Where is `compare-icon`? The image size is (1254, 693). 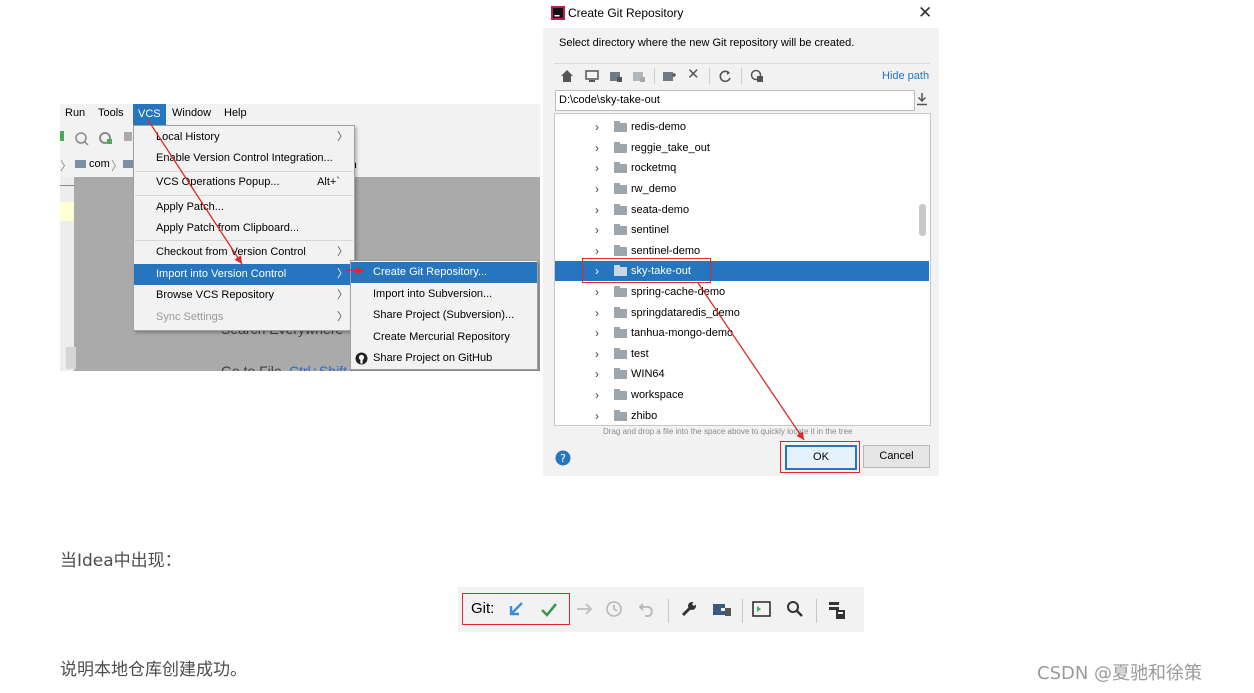
compare-icon is located at coordinates (584, 609).